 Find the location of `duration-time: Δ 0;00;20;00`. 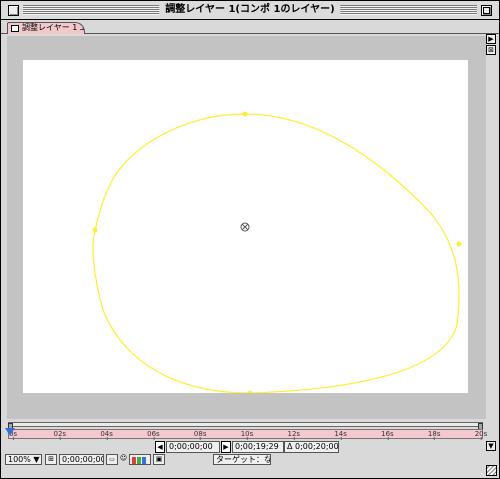

duration-time: Δ 0;00;20;00 is located at coordinates (311, 447).